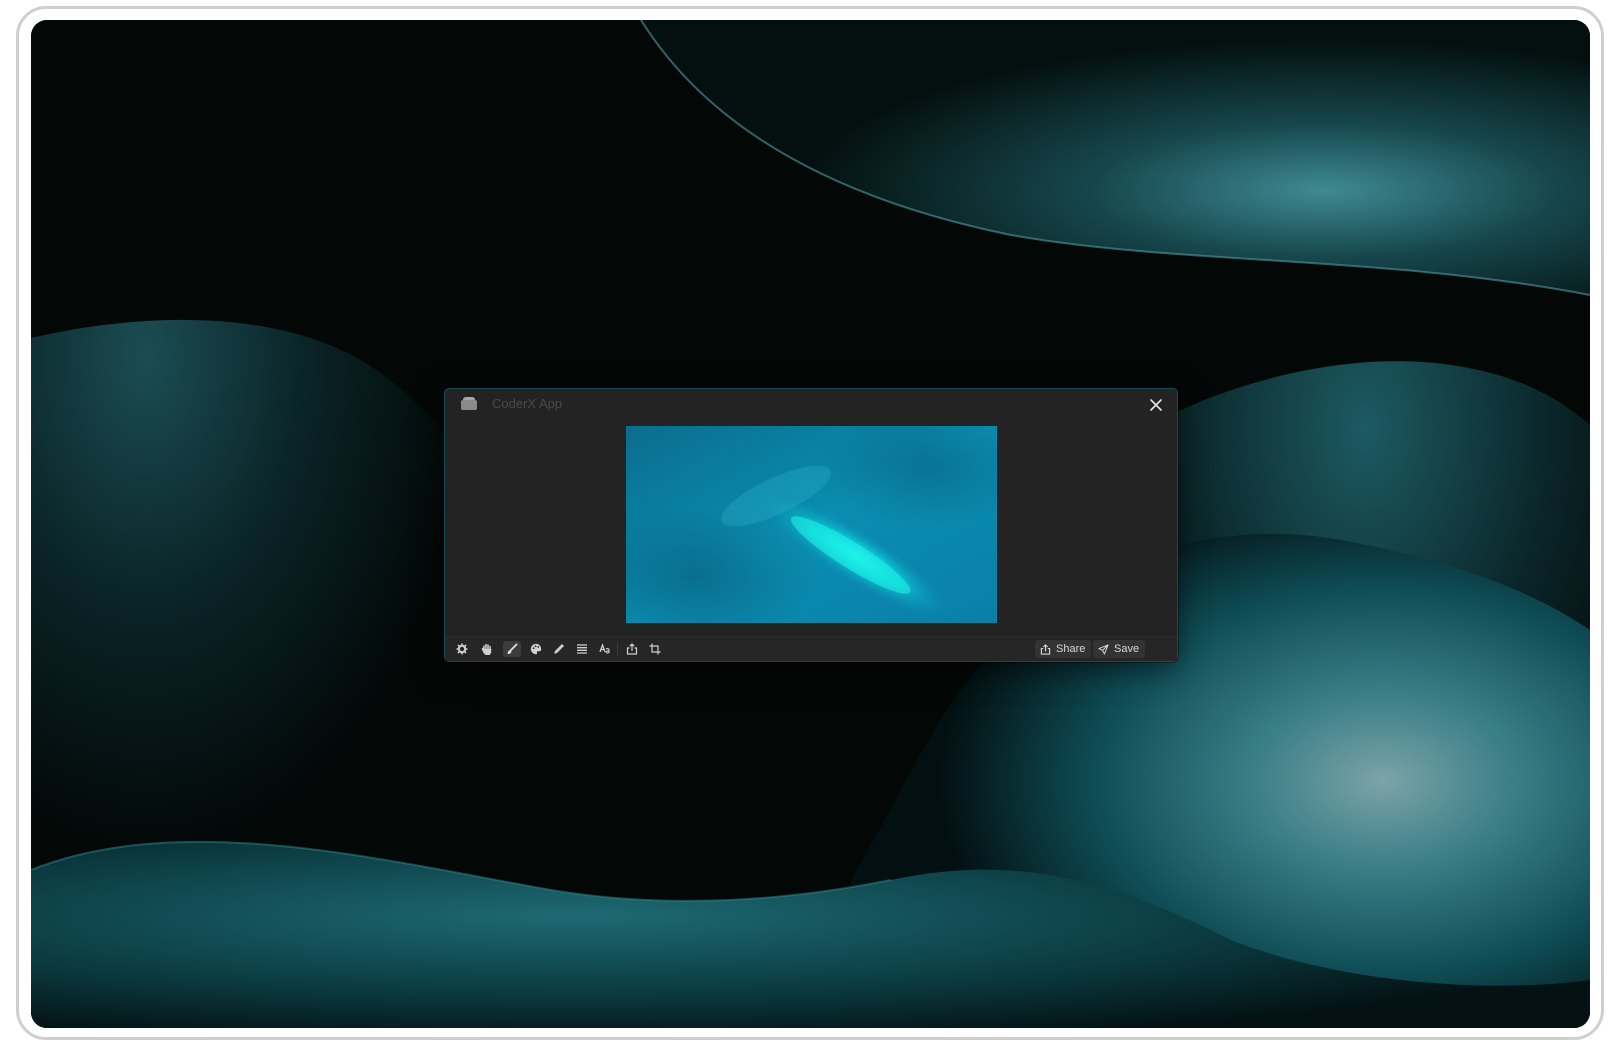  I want to click on gear-icon, so click(462, 649).